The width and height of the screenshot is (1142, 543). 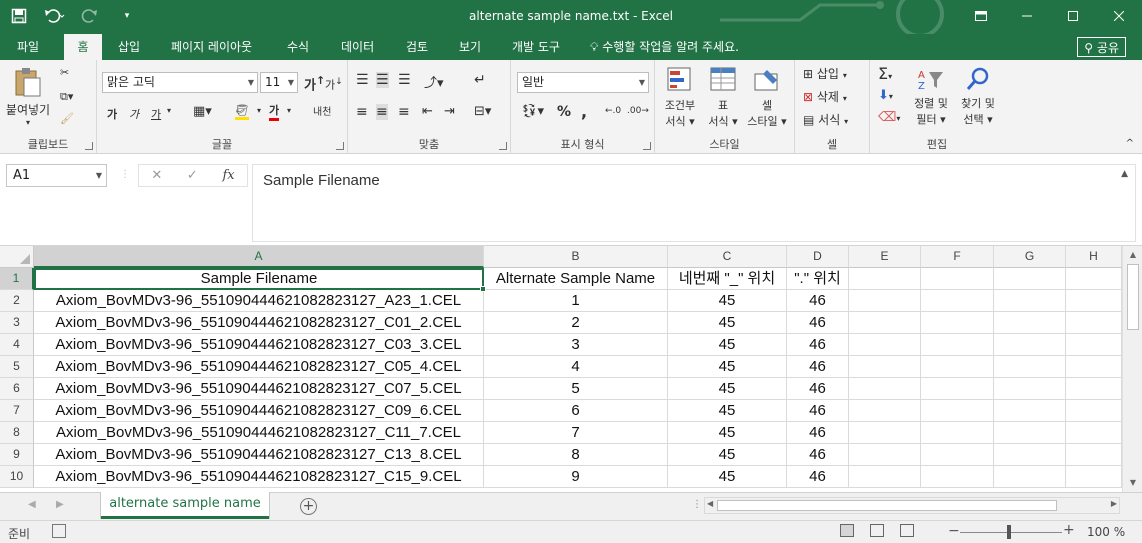 What do you see at coordinates (727, 367) in the screenshot?
I see `cell-c5: 45` at bounding box center [727, 367].